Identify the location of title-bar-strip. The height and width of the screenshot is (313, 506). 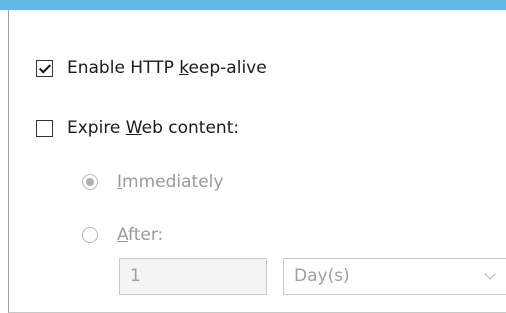
(253, 5).